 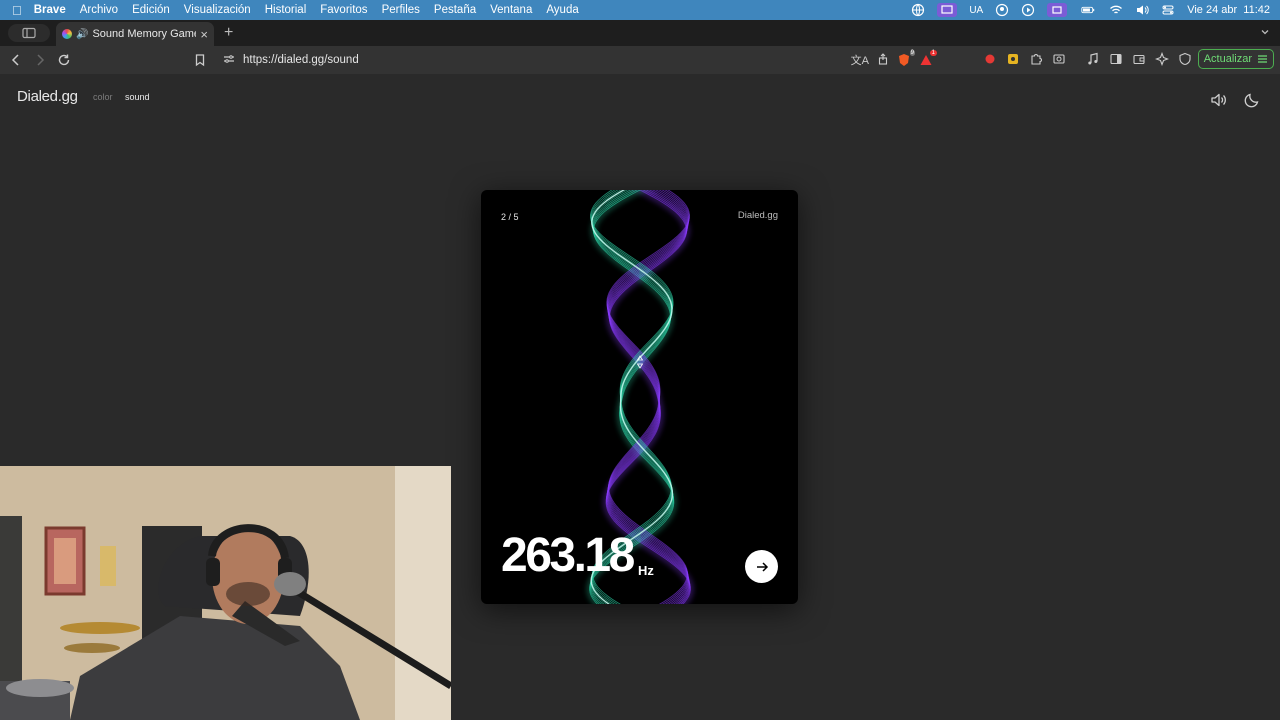 What do you see at coordinates (646, 570) in the screenshot?
I see `frequency-unit: Hz` at bounding box center [646, 570].